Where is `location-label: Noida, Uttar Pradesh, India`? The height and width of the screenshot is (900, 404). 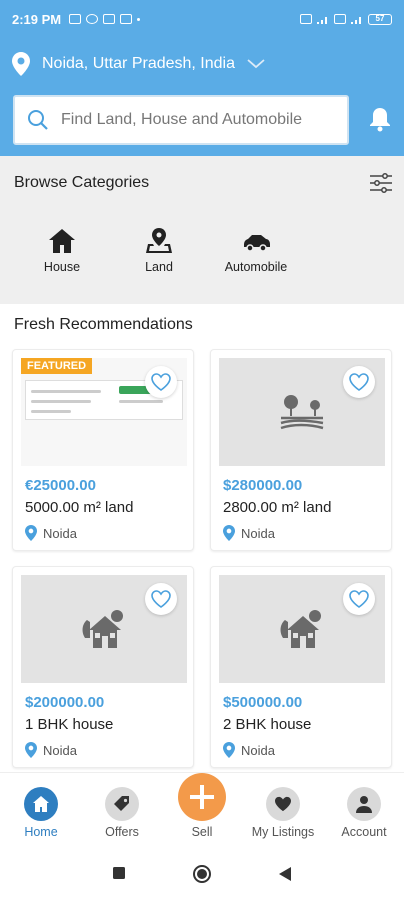
location-label: Noida, Uttar Pradesh, India is located at coordinates (138, 63).